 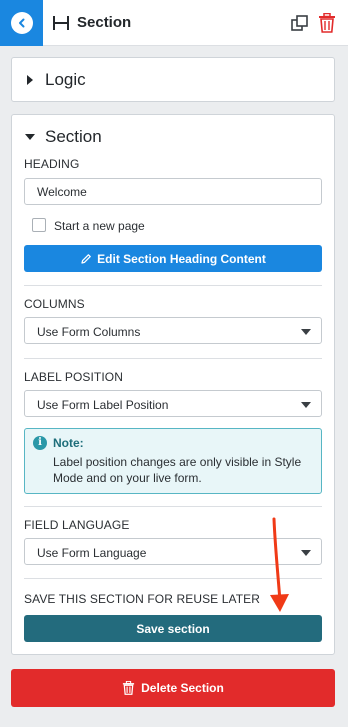 I want to click on heading-label: HEADING, so click(x=52, y=164).